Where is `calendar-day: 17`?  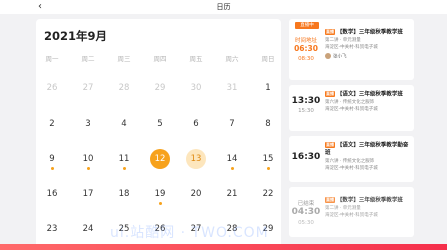 calendar-day: 17 is located at coordinates (88, 191).